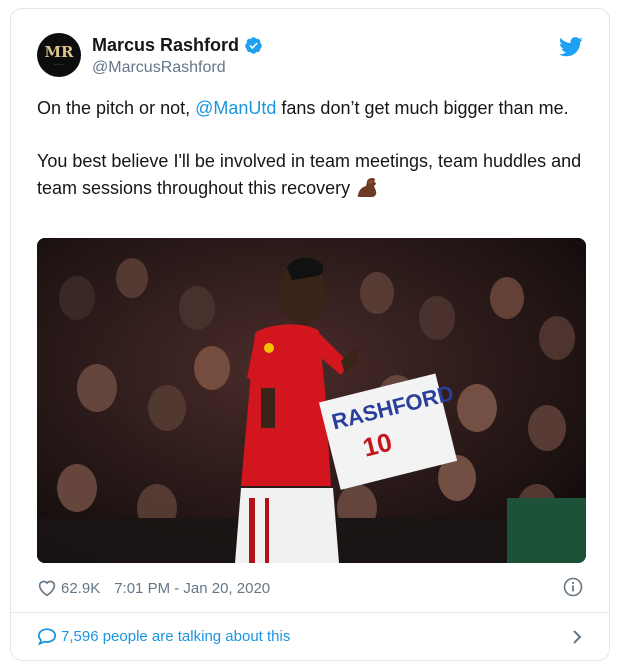  What do you see at coordinates (165, 45) in the screenshot?
I see `display-name: Marcus Rashford` at bounding box center [165, 45].